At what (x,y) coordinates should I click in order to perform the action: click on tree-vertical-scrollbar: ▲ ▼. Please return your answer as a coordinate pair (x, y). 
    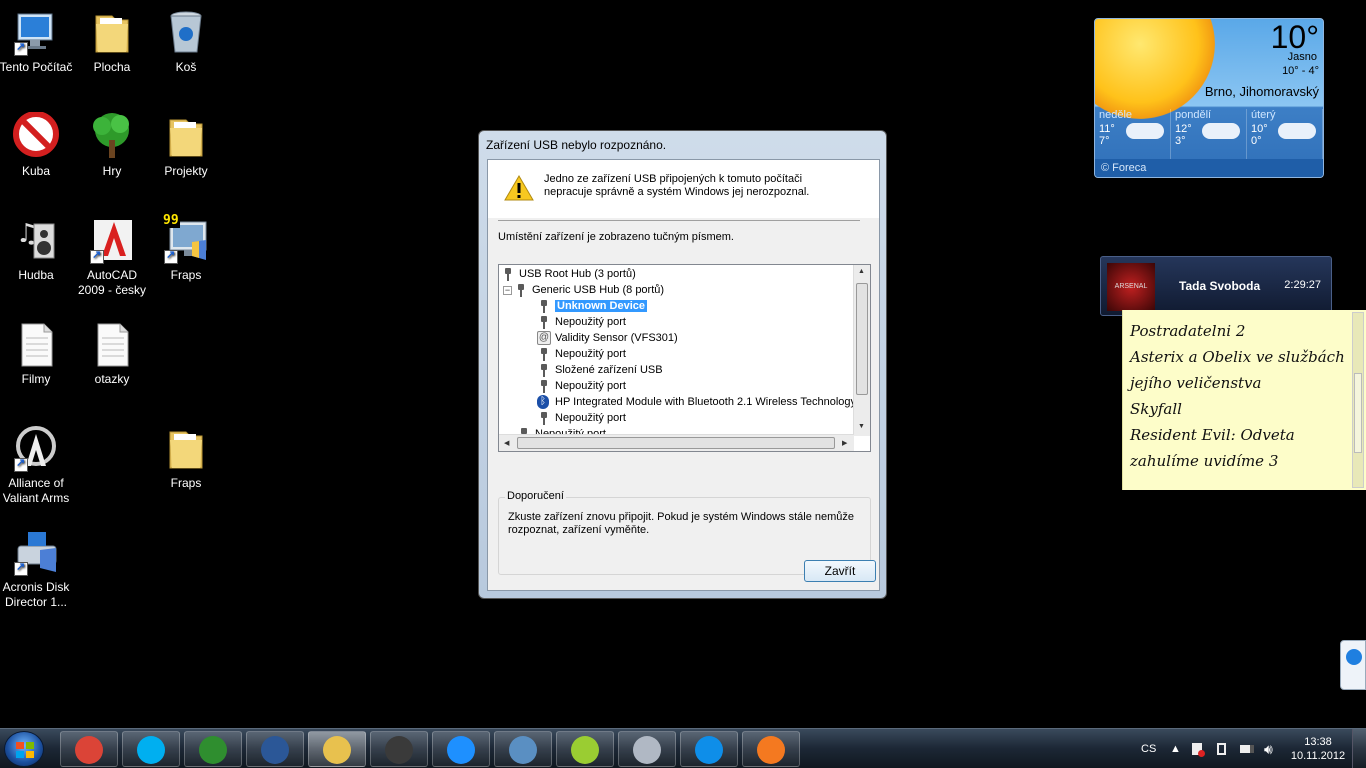
    Looking at the image, I should click on (861, 350).